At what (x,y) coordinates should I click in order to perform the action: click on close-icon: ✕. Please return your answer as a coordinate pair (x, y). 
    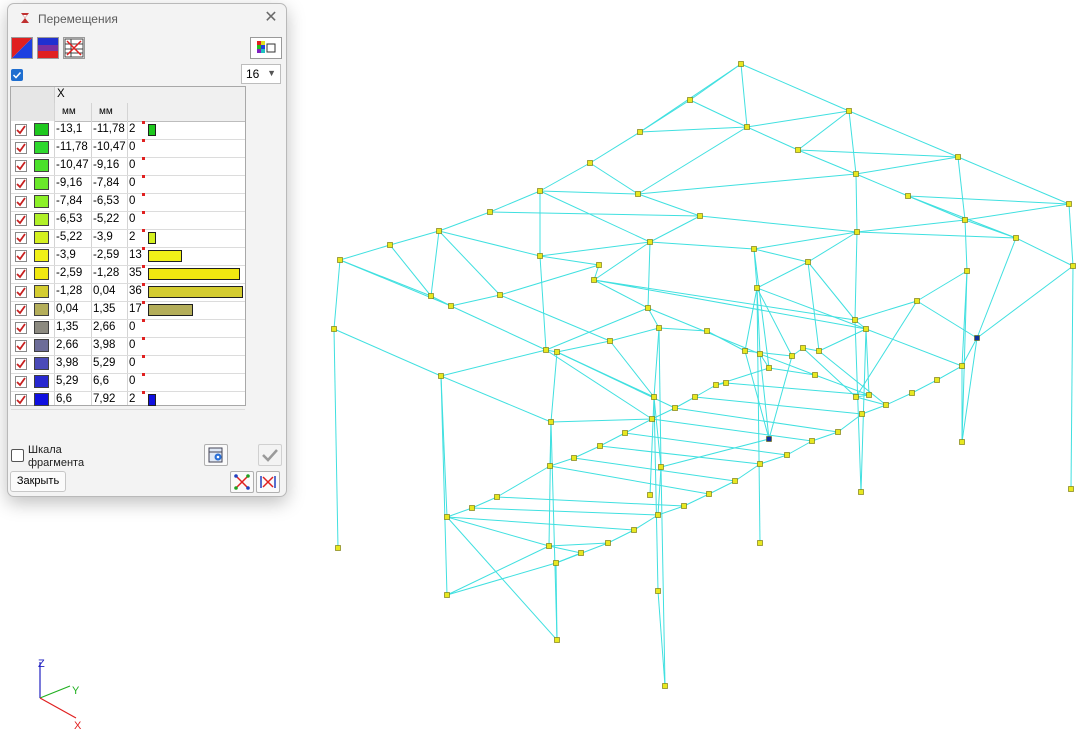
    Looking at the image, I should click on (271, 18).